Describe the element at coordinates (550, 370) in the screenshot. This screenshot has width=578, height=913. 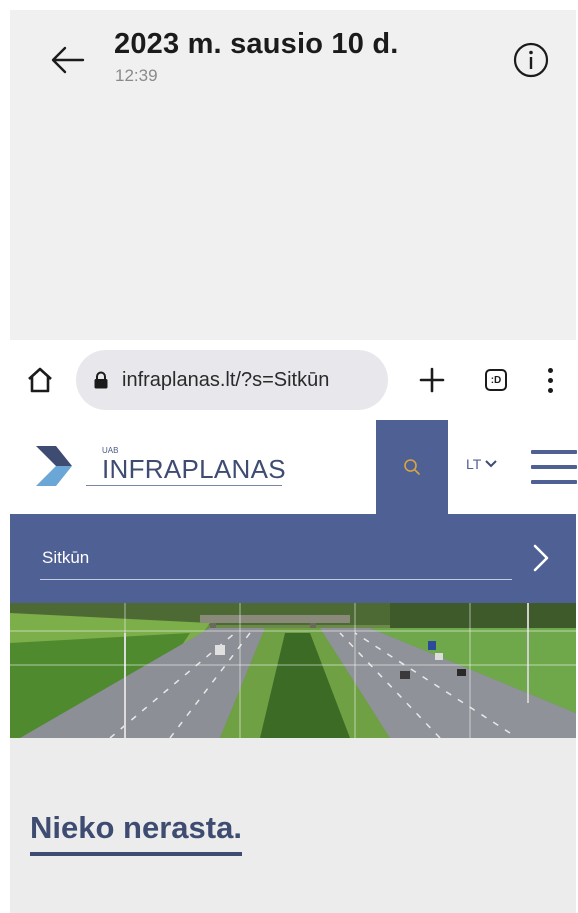
I see `vertical-dots-icon` at that location.